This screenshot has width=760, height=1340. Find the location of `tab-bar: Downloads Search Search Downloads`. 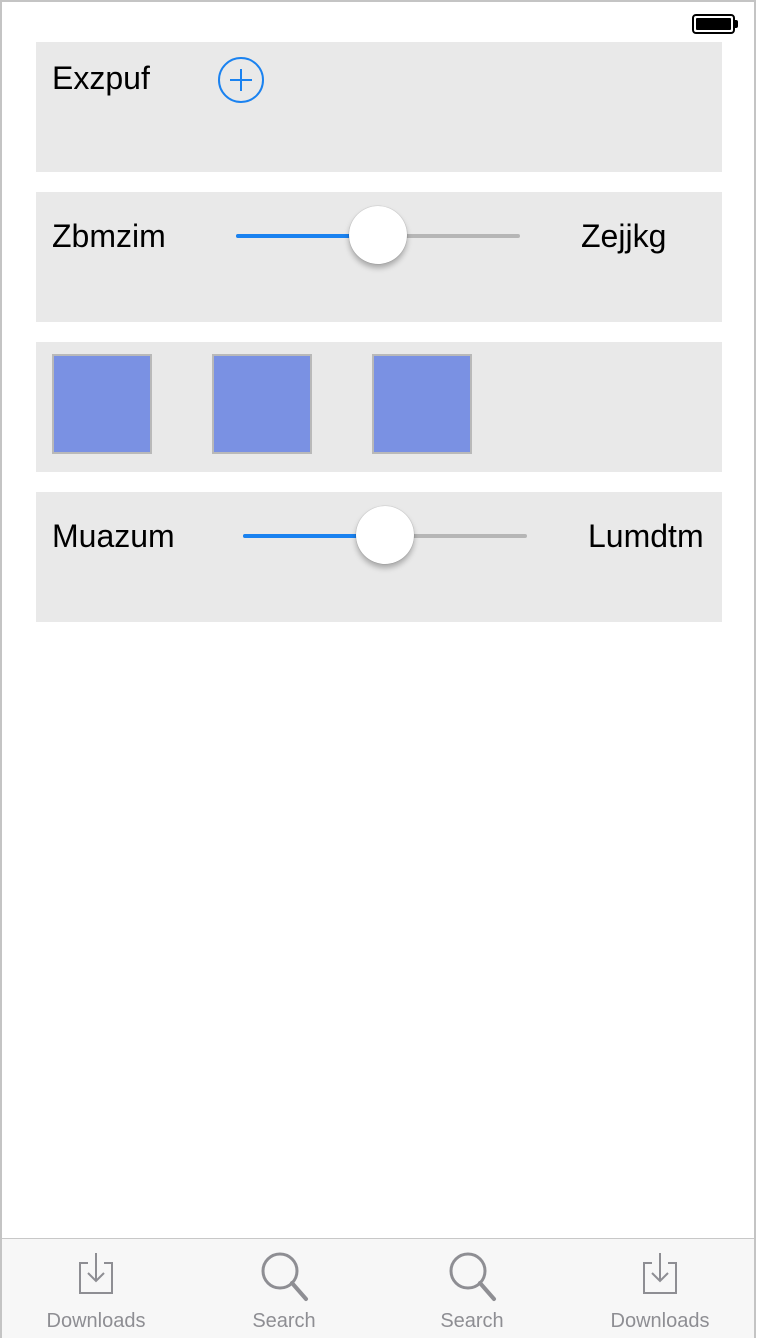

tab-bar: Downloads Search Search Downloads is located at coordinates (378, 1288).